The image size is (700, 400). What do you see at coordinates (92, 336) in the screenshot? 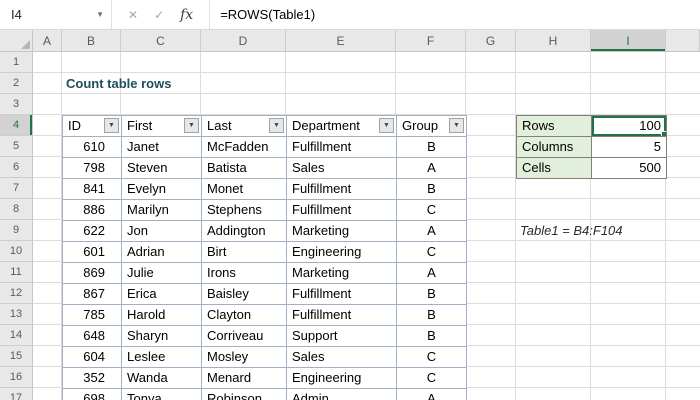
I see `cell-id: 648` at bounding box center [92, 336].